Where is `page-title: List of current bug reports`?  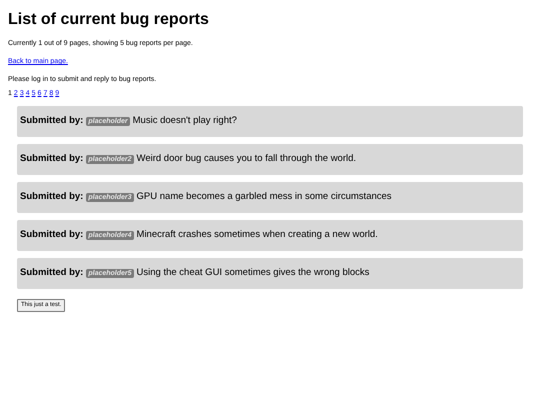
page-title: List of current bug reports is located at coordinates (109, 20).